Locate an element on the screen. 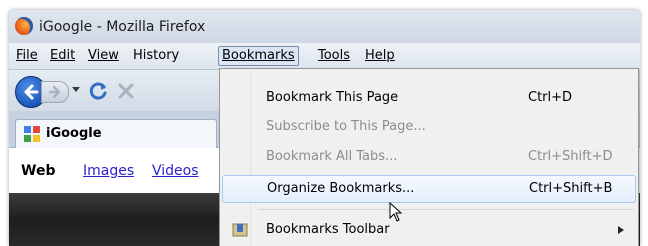  menu-history-label: History is located at coordinates (156, 55).